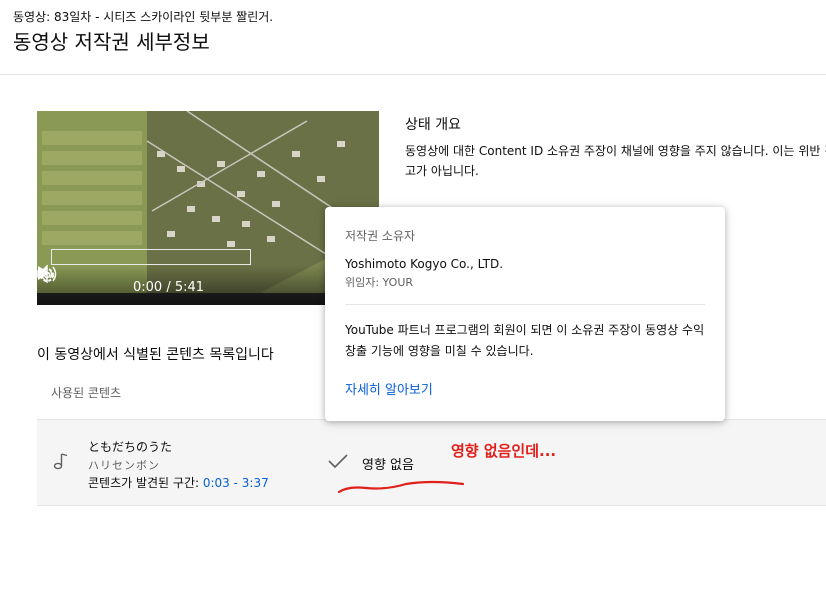  What do you see at coordinates (379, 282) in the screenshot?
I see `copyright-delegate: 위임자: YOUR` at bounding box center [379, 282].